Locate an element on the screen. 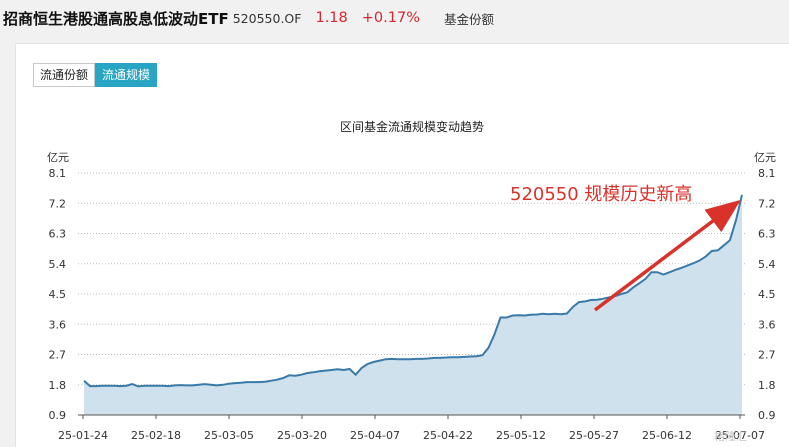 This screenshot has width=789, height=447. y-tick-label-left: 6.3 is located at coordinates (58, 234).